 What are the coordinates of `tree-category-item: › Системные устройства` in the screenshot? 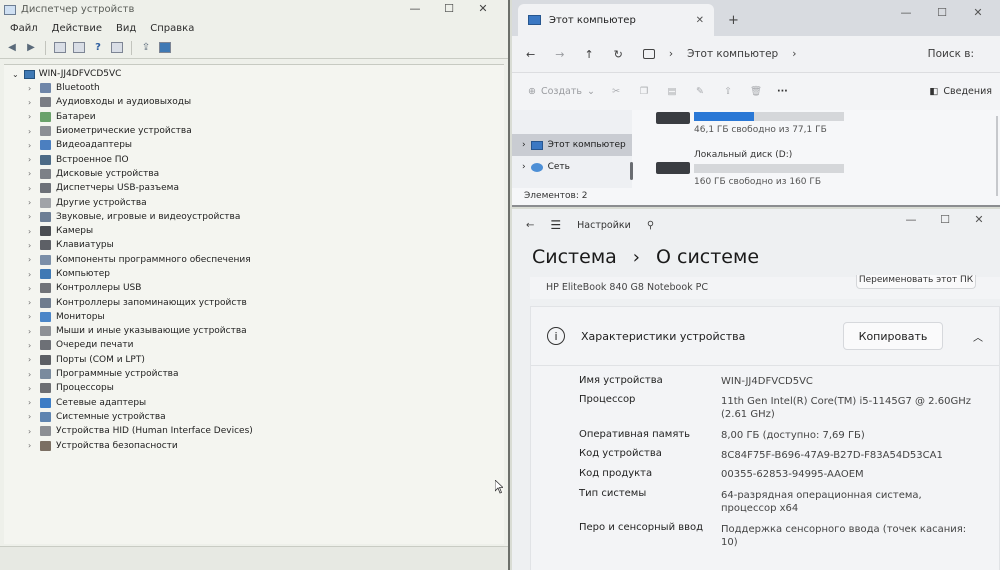 It's located at (254, 417).